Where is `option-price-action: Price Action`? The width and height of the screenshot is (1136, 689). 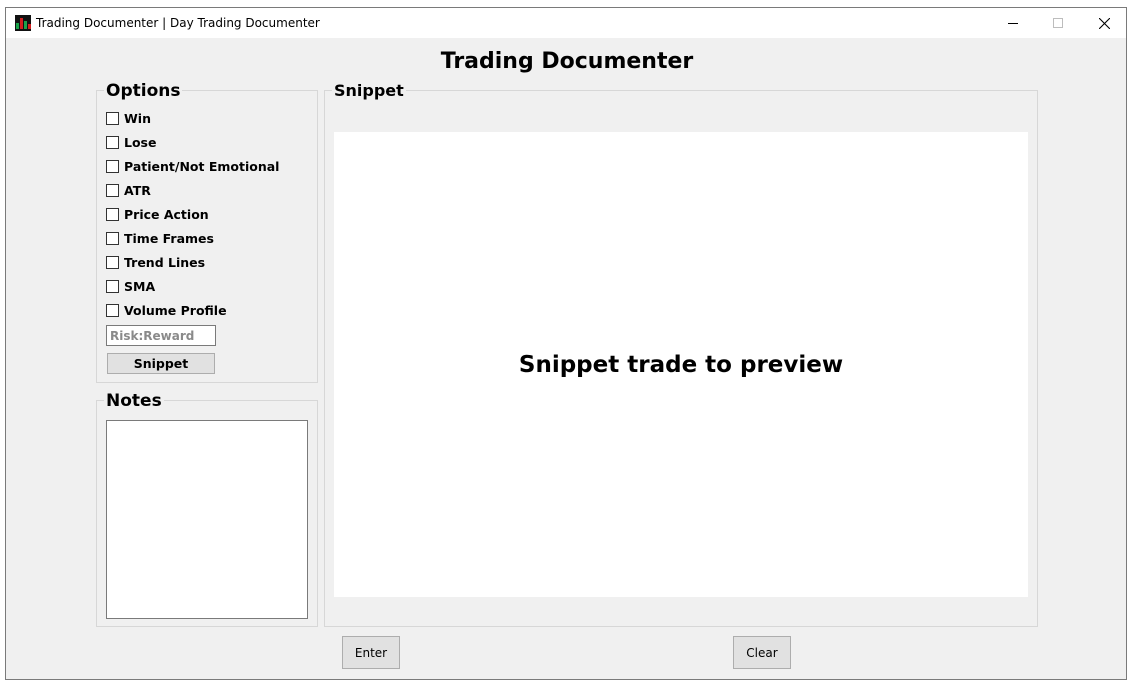
option-price-action: Price Action is located at coordinates (157, 214).